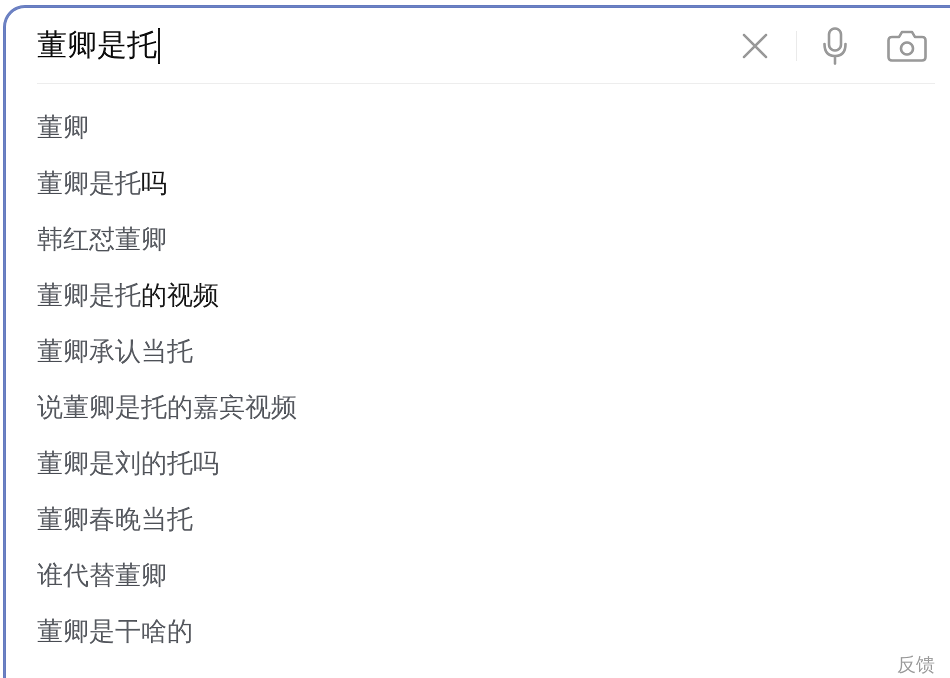 The image size is (950, 678). Describe the element at coordinates (102, 576) in the screenshot. I see `suggestion-item: 谁代替董卿` at that location.